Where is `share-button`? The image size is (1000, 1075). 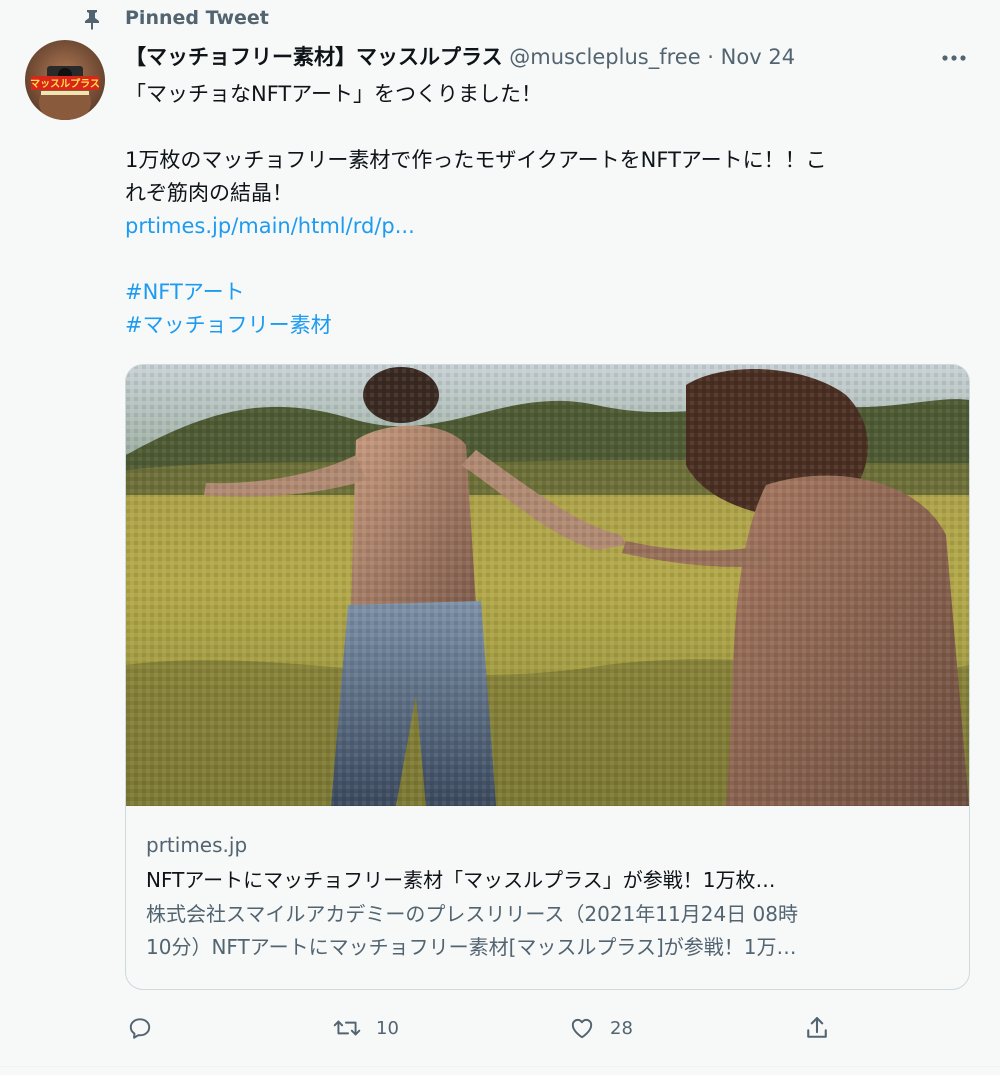
share-button is located at coordinates (817, 1028).